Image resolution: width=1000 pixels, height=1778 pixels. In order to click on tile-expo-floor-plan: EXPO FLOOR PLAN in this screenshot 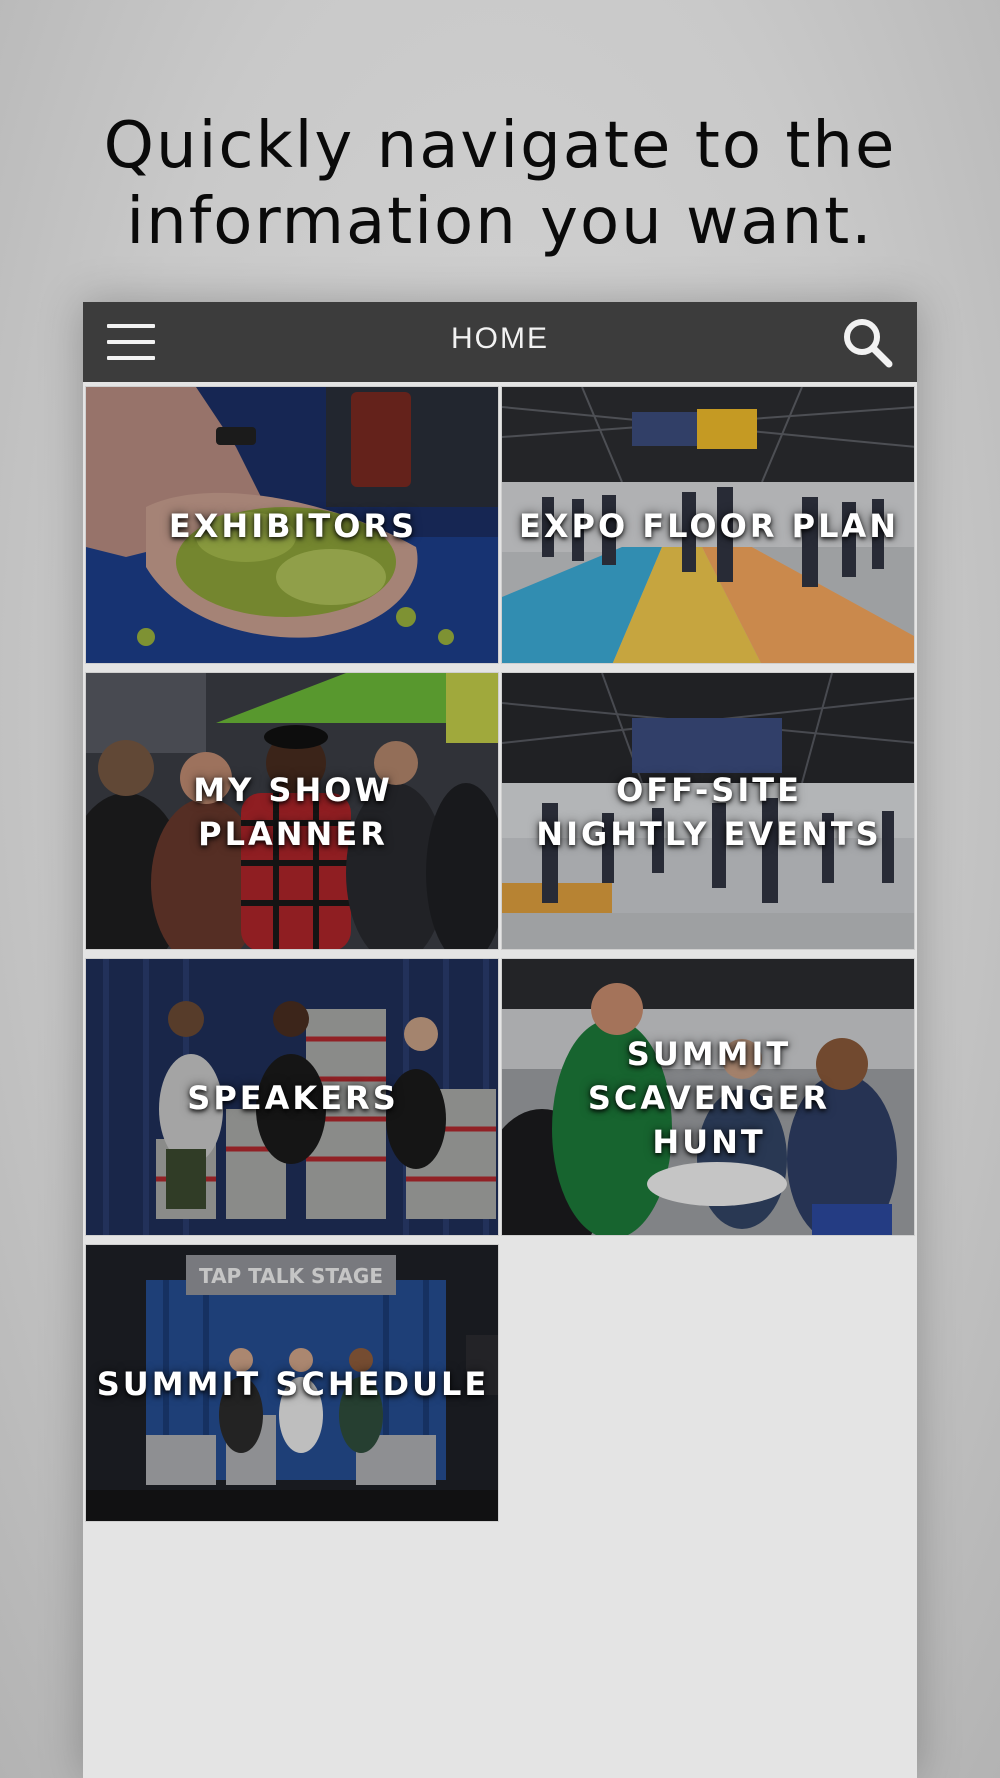, I will do `click(708, 525)`.